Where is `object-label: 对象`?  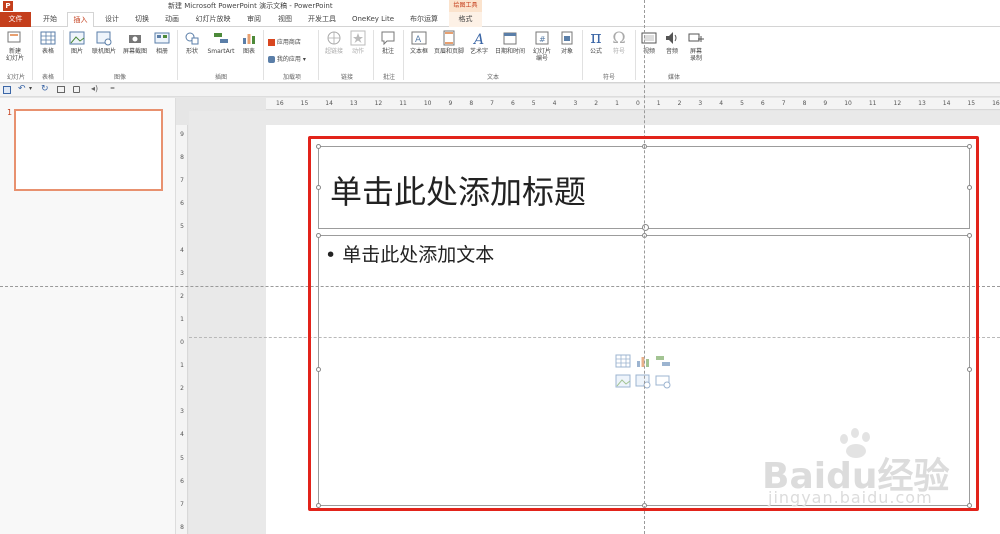
object-label: 对象 is located at coordinates (566, 51).